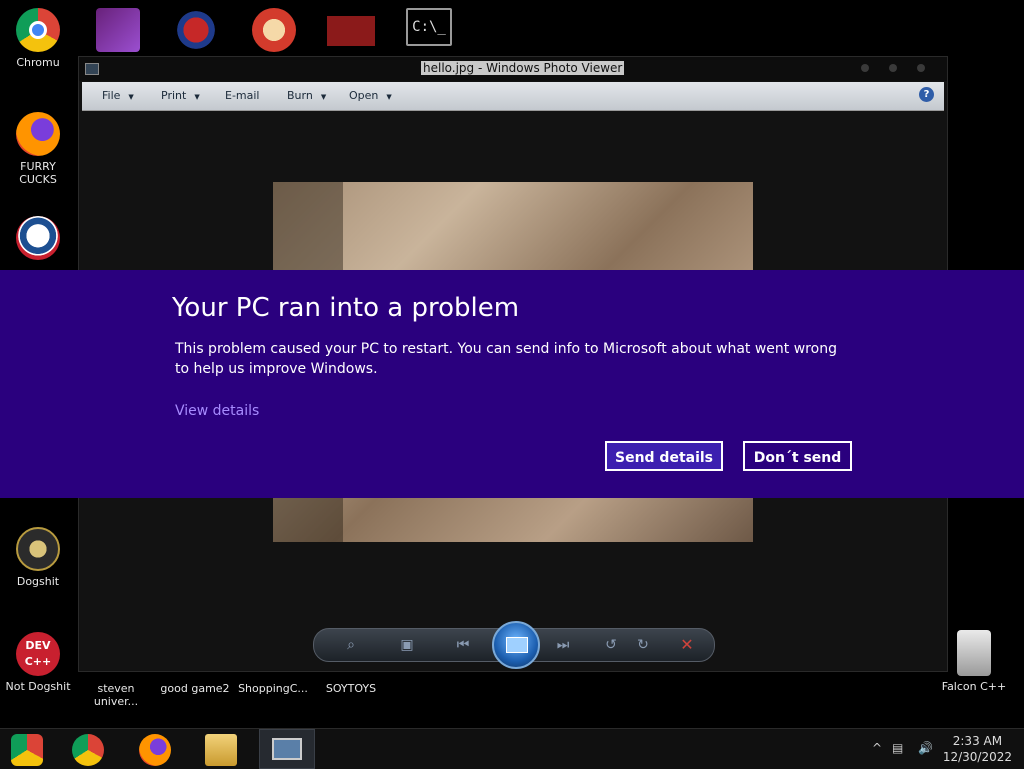  Describe the element at coordinates (346, 308) in the screenshot. I see `error-title: Your PC ran into a problem` at that location.